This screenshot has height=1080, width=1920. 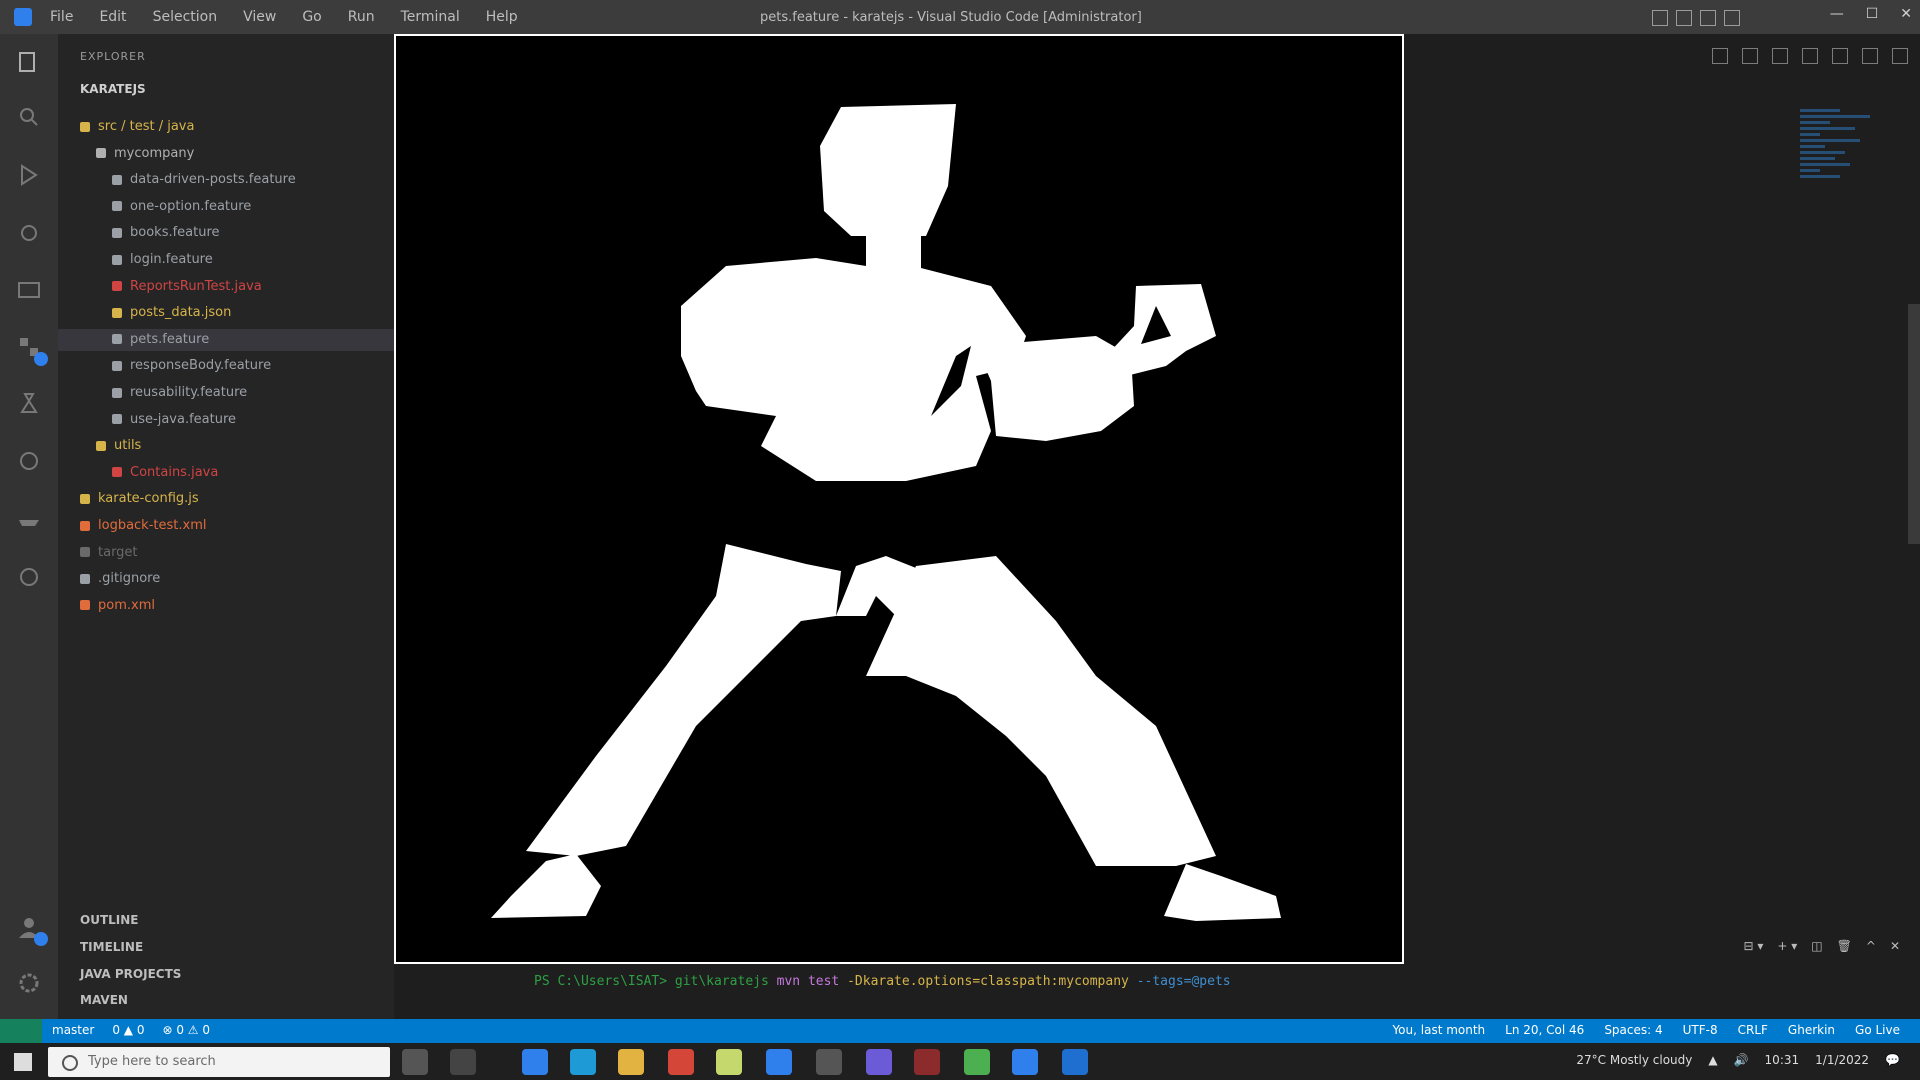 I want to click on teams-icon, so click(x=879, y=1062).